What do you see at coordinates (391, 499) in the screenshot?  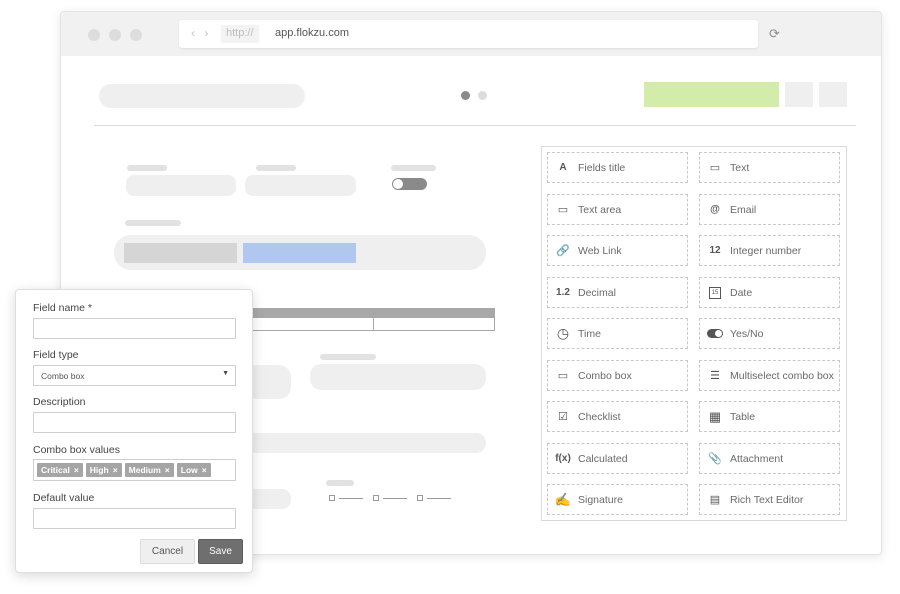 I see `stepper-placeholder` at bounding box center [391, 499].